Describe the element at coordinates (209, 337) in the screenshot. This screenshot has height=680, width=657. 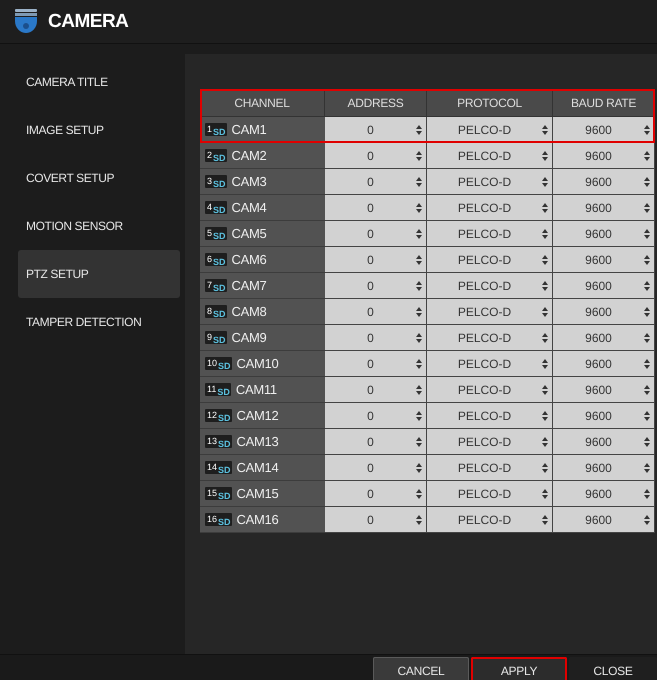
I see `channel-number: 9` at that location.